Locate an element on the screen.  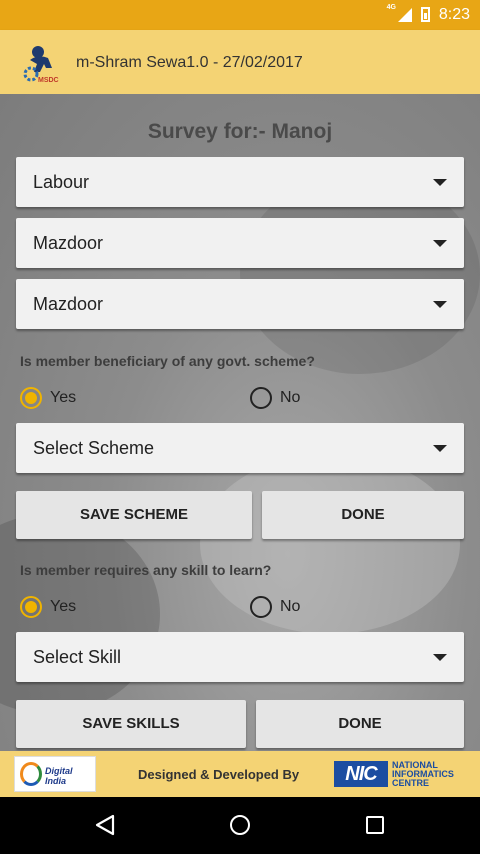
digital-india-text: Digital India is located at coordinates (59, 776).